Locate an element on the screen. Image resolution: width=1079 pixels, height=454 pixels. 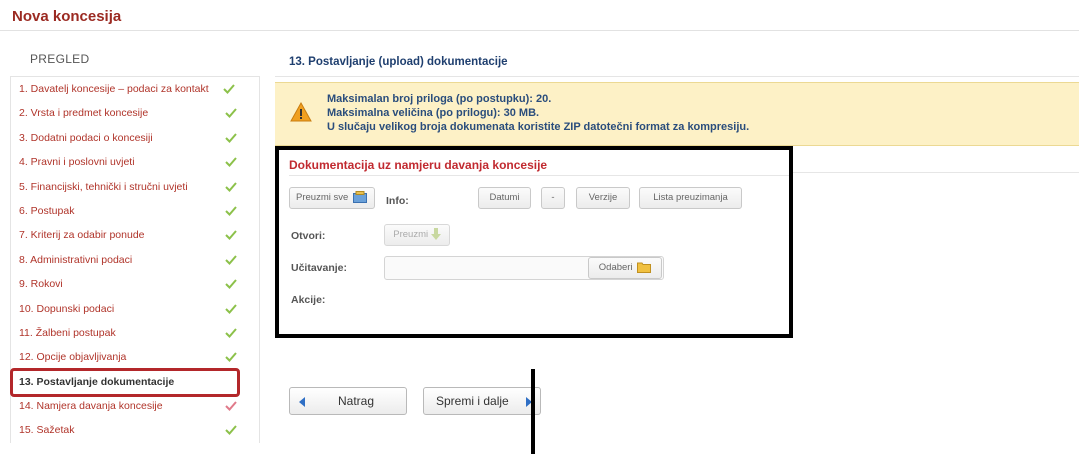
sidebar-step-12: 12. Opcije objavljivanja is located at coordinates (135, 357).